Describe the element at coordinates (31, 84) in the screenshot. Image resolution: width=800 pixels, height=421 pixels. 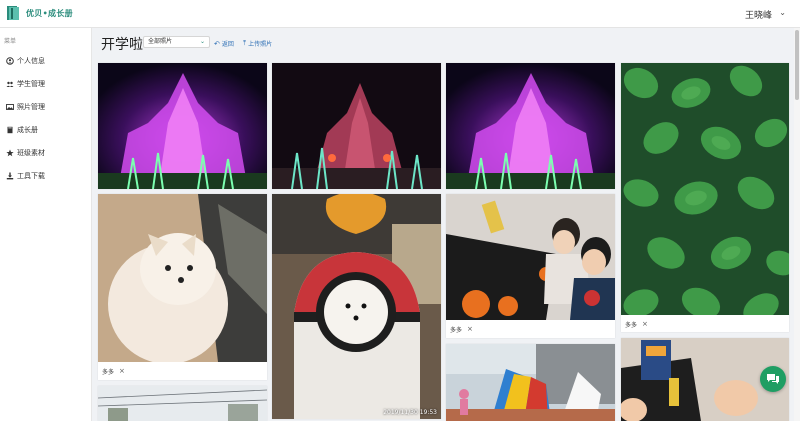
I see `sidebar-item-label: 学生管理` at that location.